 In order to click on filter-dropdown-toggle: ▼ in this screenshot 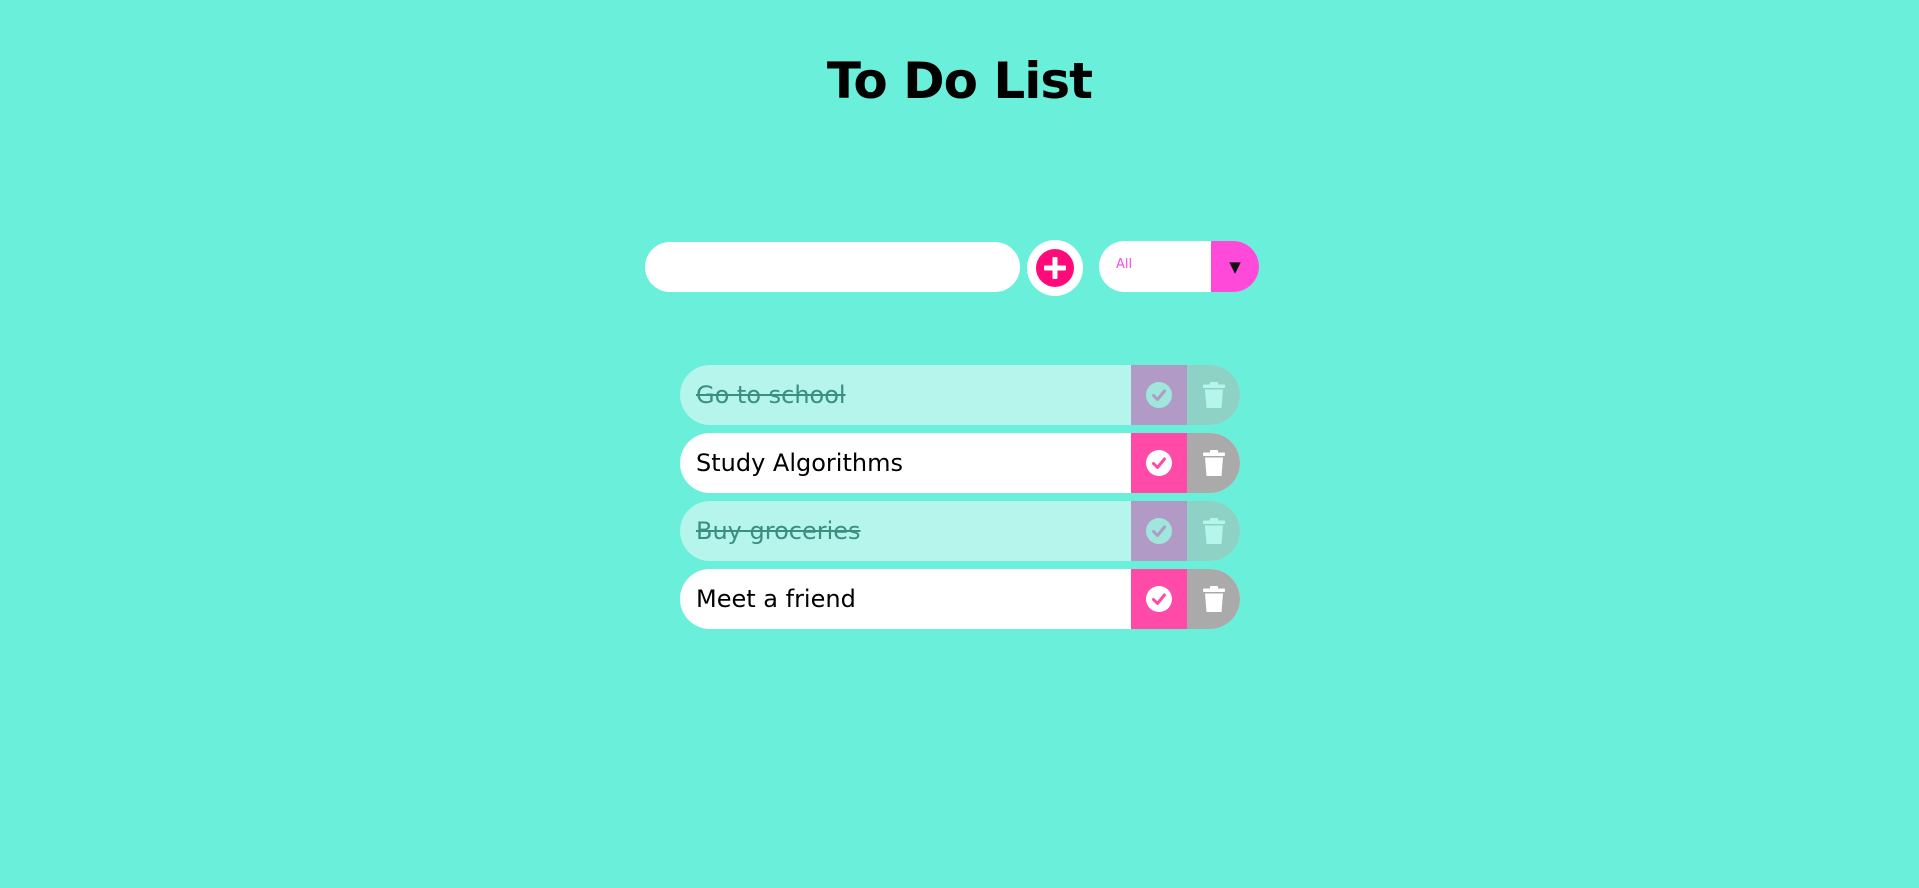, I will do `click(1235, 266)`.